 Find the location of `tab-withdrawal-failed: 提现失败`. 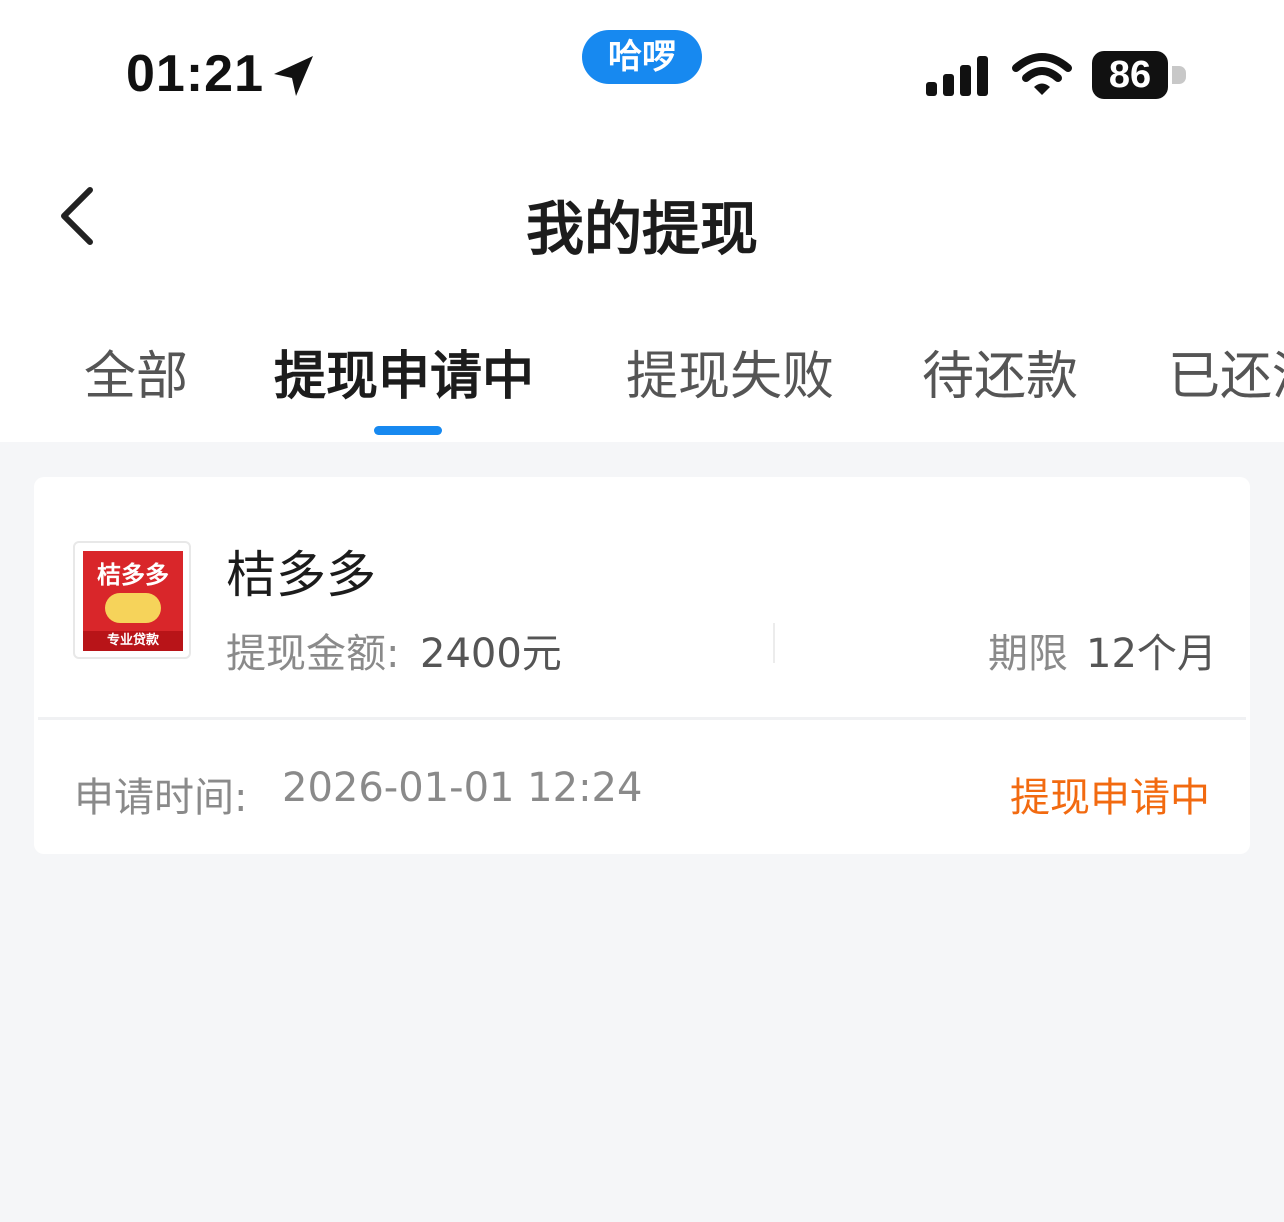

tab-withdrawal-failed: 提现失败 is located at coordinates (730, 371).